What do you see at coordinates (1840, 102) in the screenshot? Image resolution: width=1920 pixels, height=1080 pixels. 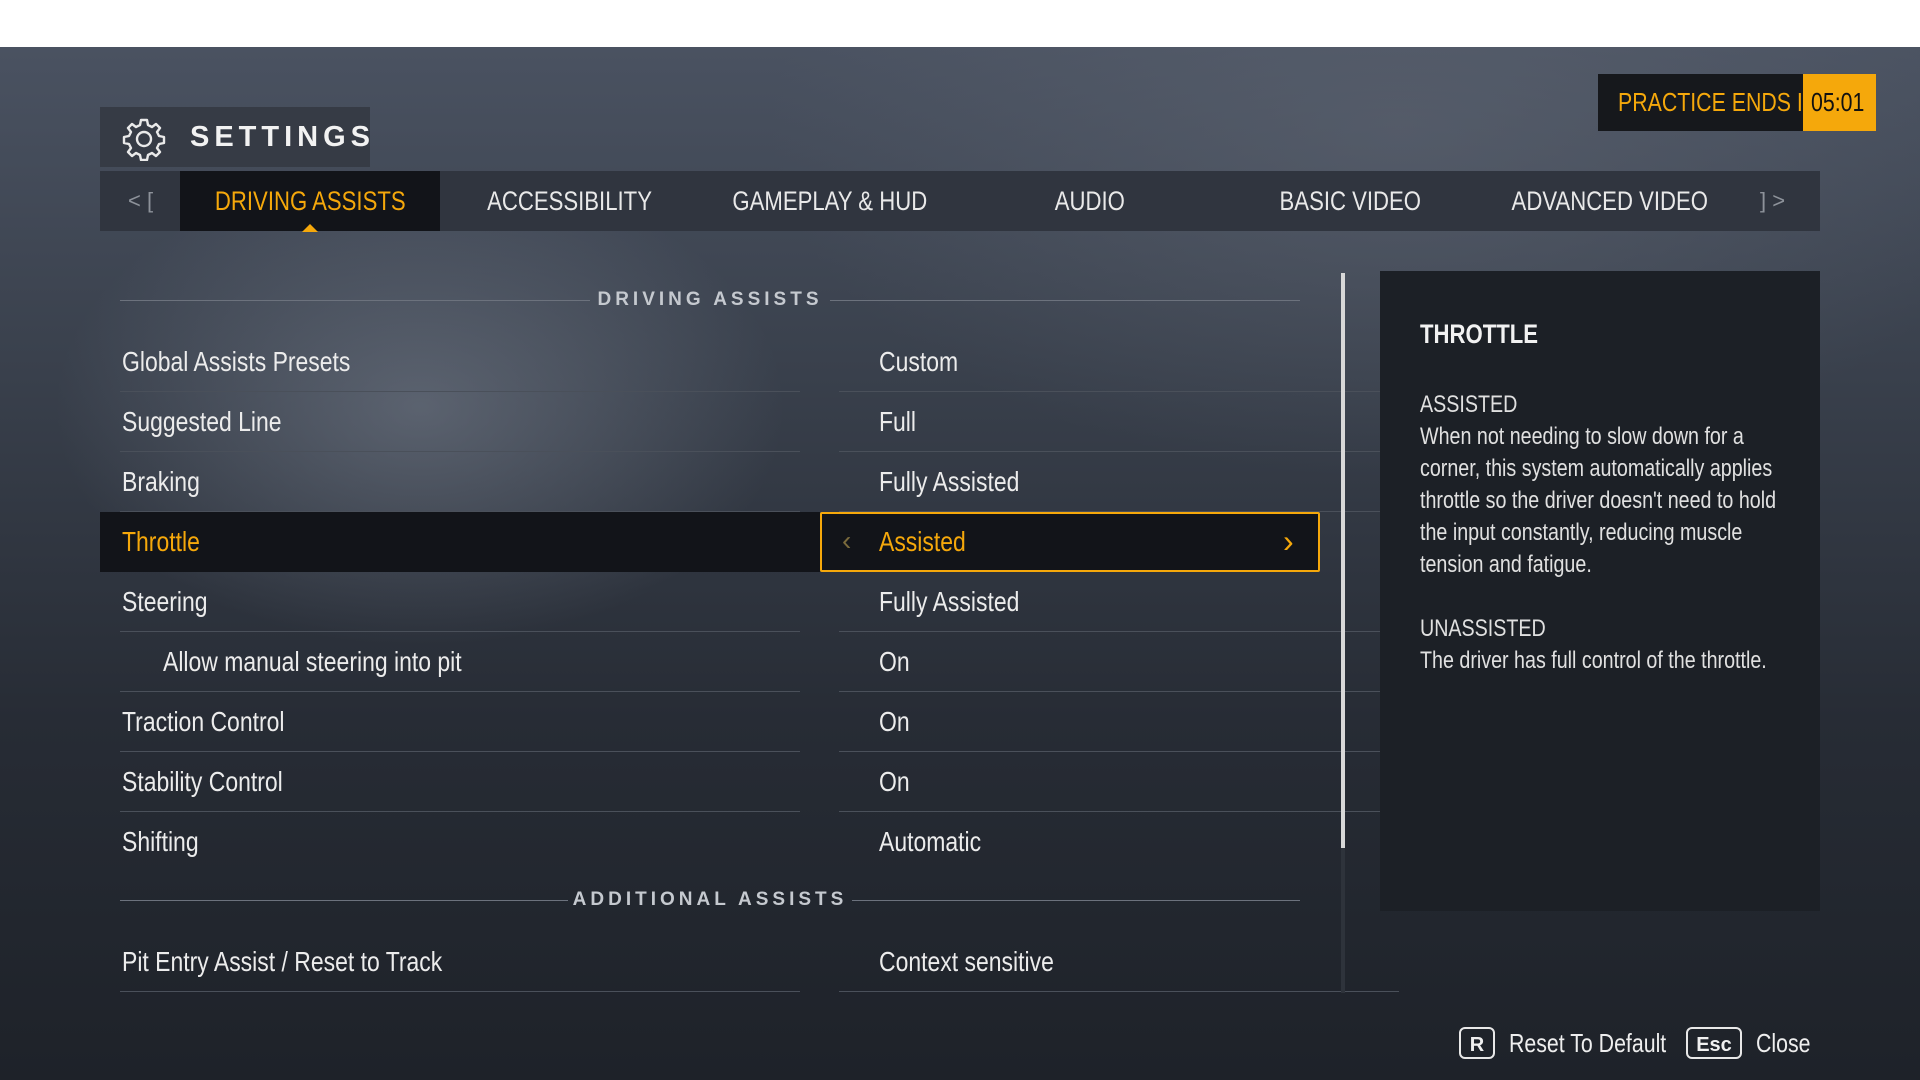 I see `timer-value: 05:01` at bounding box center [1840, 102].